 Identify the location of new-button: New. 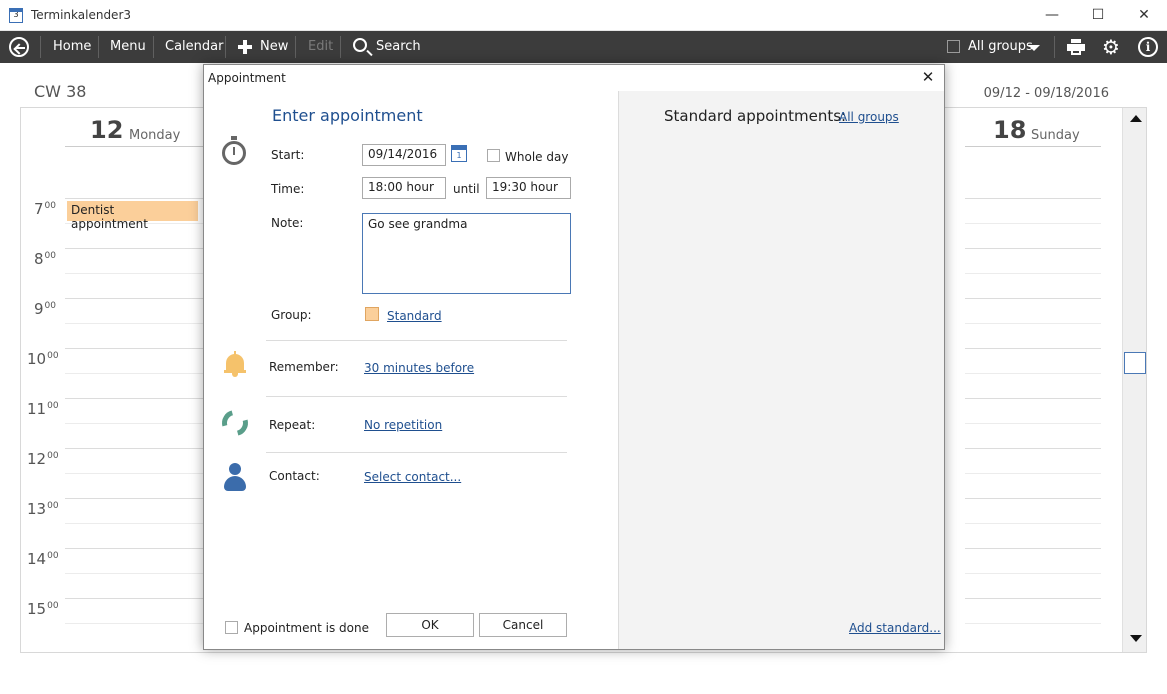
(274, 47).